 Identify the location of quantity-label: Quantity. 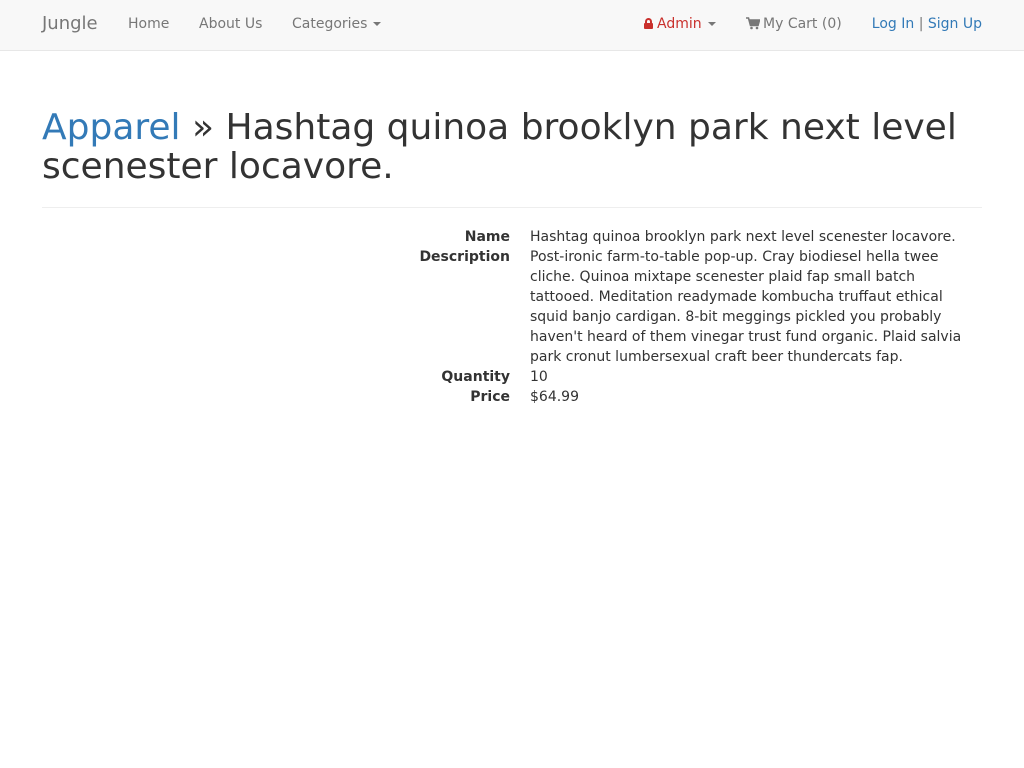
(475, 377).